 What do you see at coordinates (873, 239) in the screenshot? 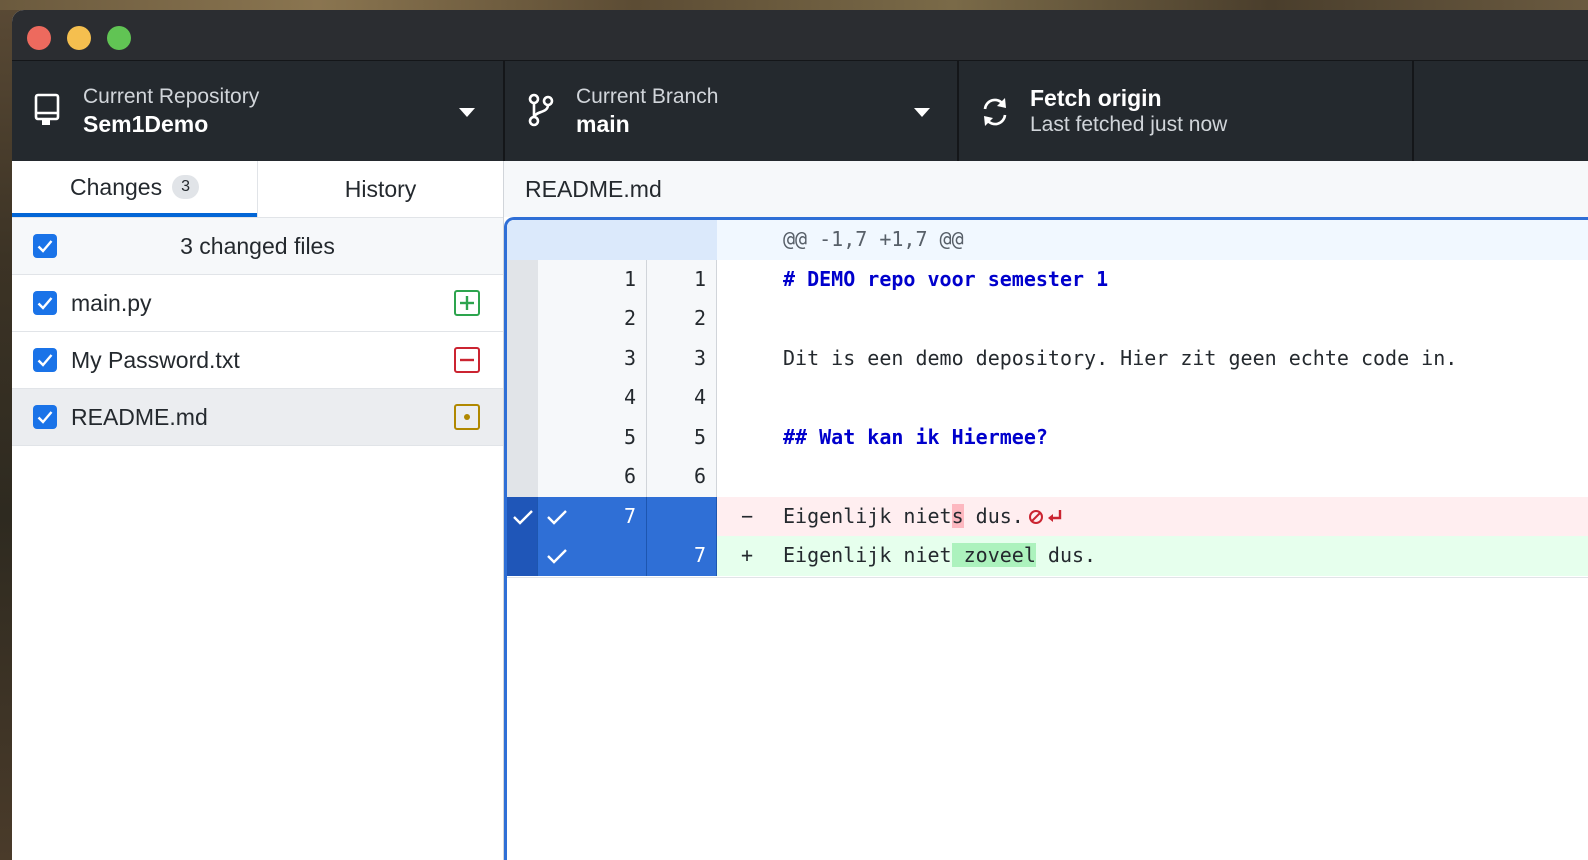
I see `hunk-header-text: @@ -1,7 +1,7 @@` at bounding box center [873, 239].